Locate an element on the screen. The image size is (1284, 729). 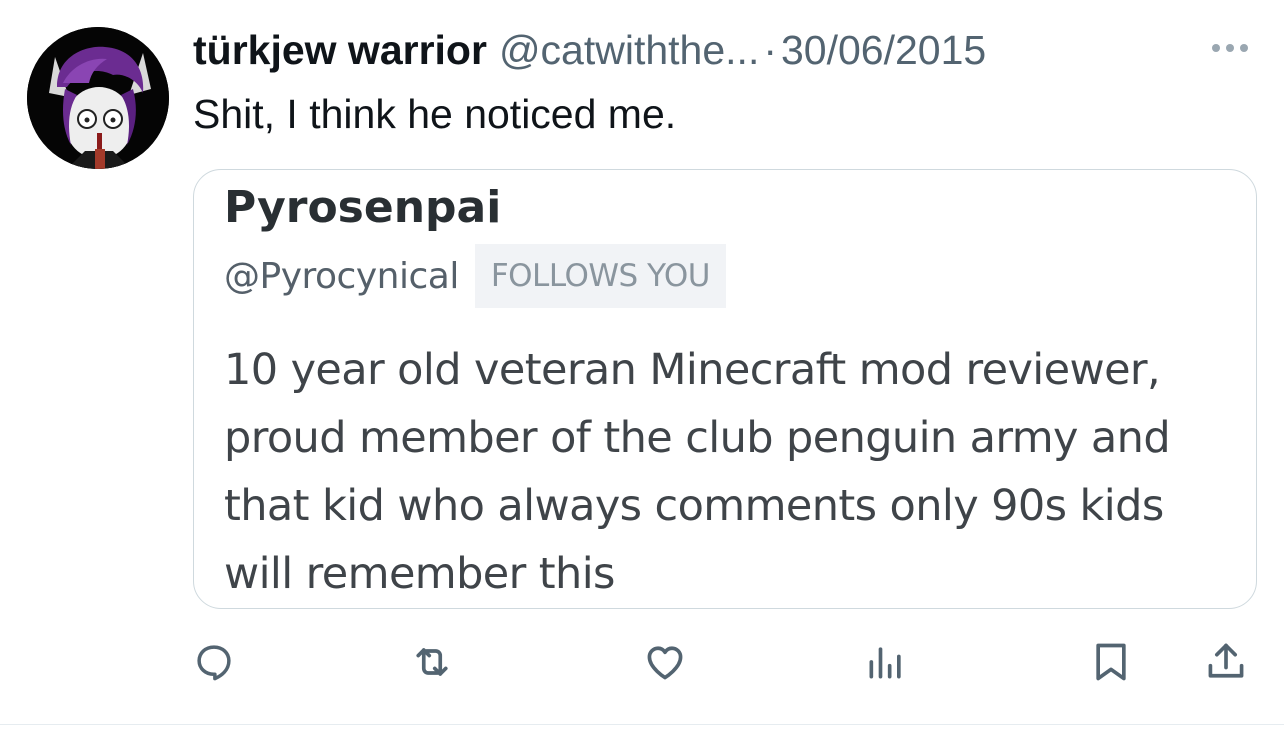
tweet-header: türkjew warrior @catwiththe...·30/06/2015 is located at coordinates (589, 50).